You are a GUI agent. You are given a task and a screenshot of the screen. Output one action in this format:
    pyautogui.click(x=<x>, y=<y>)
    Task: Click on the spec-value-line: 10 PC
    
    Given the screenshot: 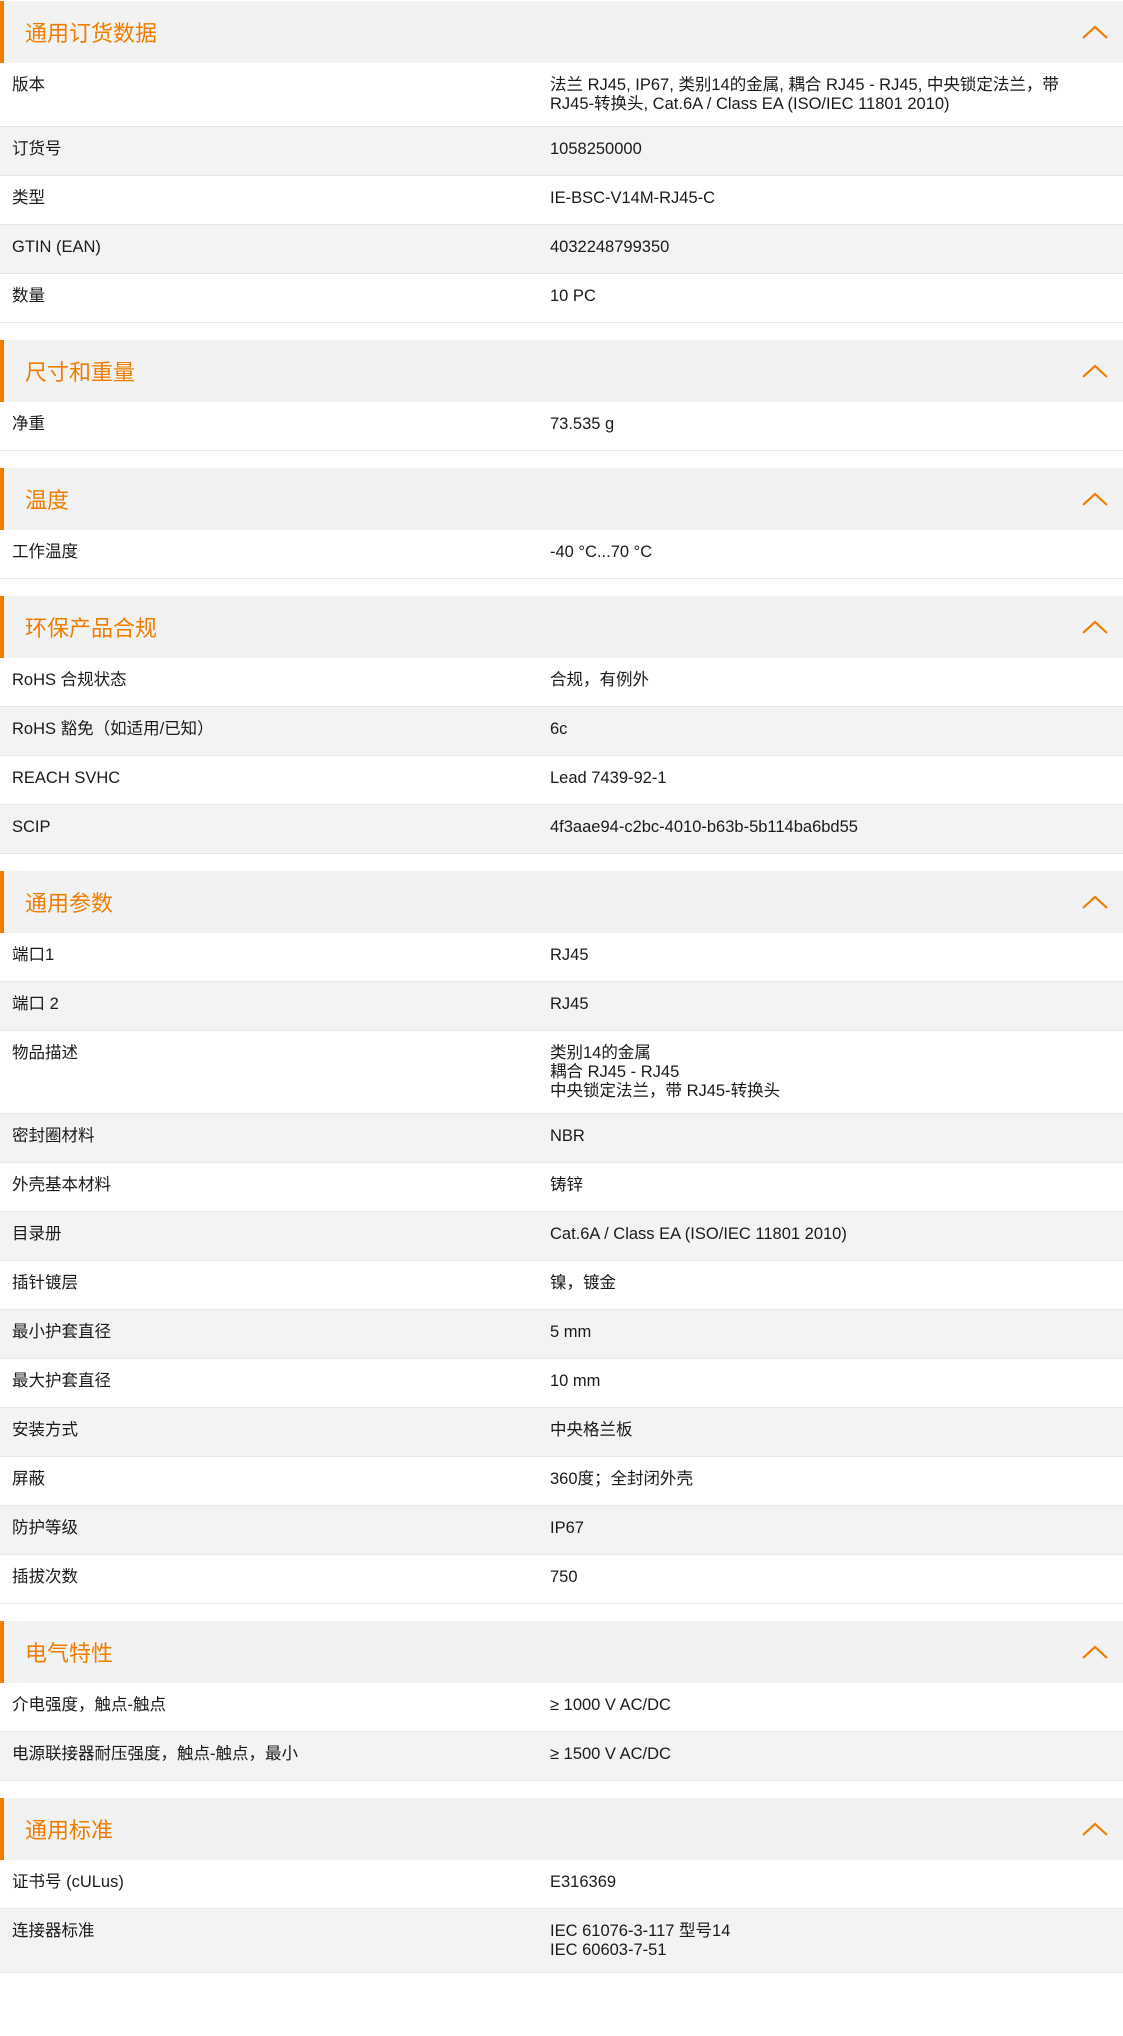 What is the action you would take?
    pyautogui.click(x=573, y=296)
    